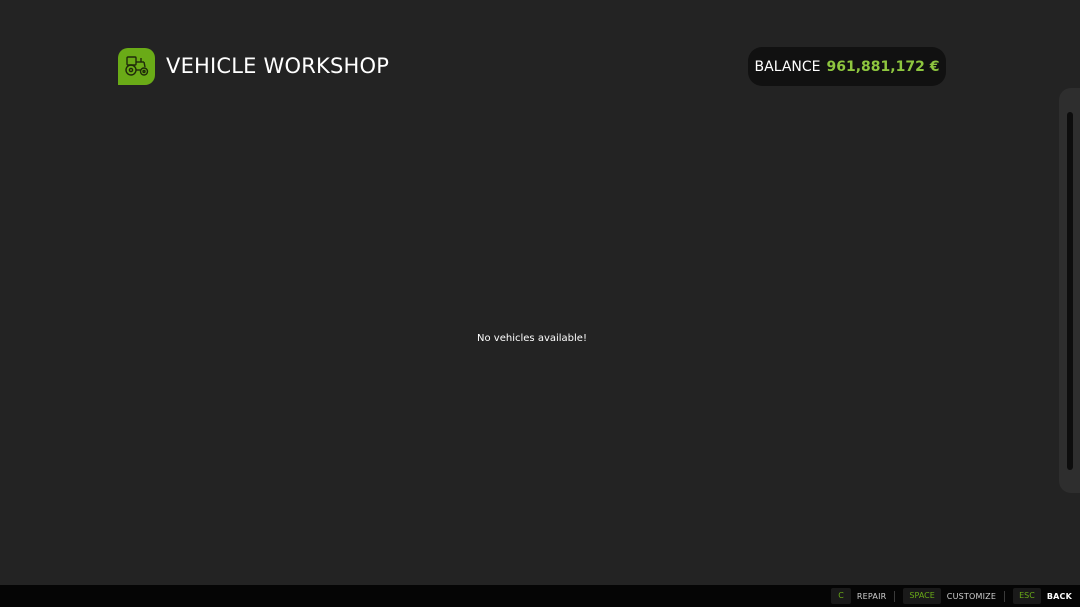 This screenshot has height=607, width=1080. I want to click on balance-label: BALANCE, so click(787, 66).